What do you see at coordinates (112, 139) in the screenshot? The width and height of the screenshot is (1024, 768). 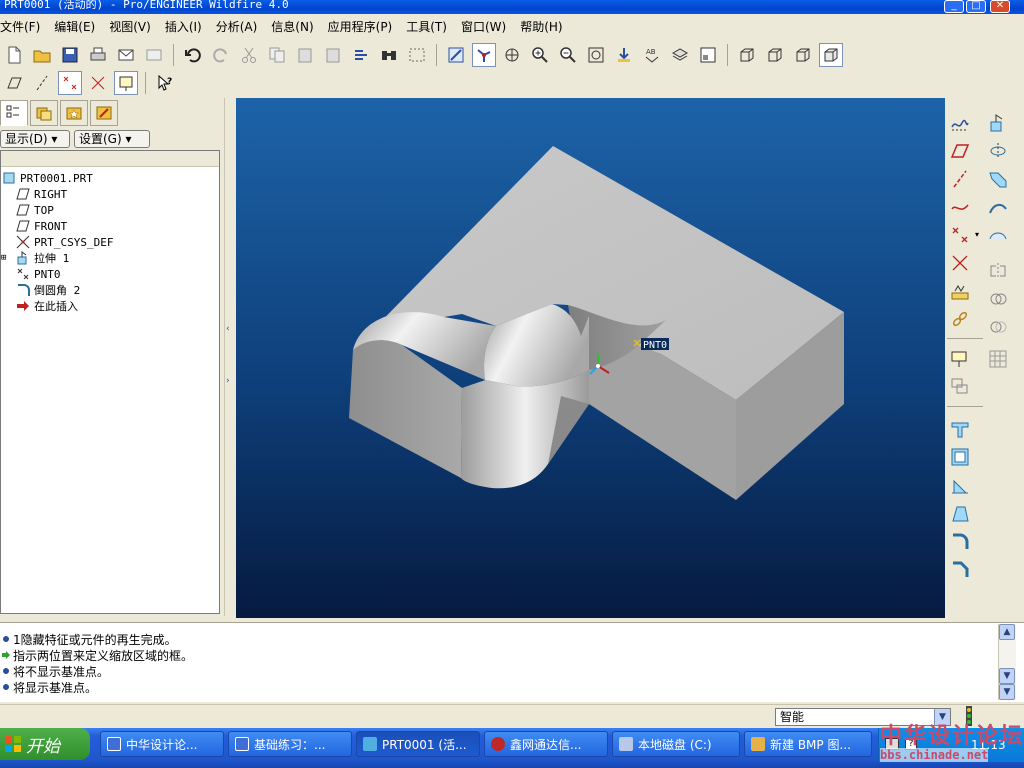 I see `settings-dropdown: 设置(G) ▾` at bounding box center [112, 139].